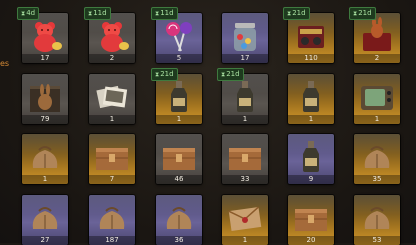 This screenshot has width=416, height=245. I want to click on inventory-slot-candy-jar: 17, so click(245, 38).